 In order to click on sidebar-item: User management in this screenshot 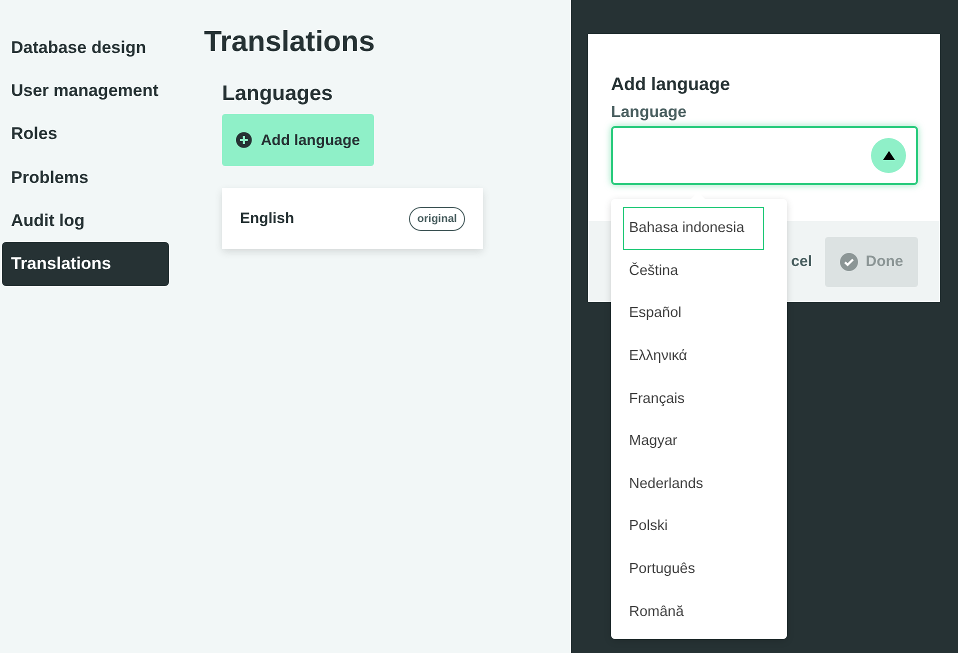, I will do `click(85, 91)`.